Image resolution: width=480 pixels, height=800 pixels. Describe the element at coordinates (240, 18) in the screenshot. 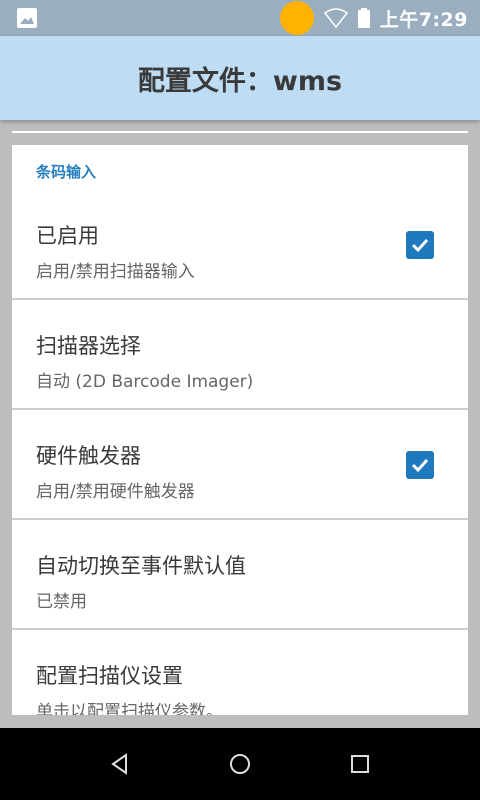

I see `status-bar: 上午7:29` at that location.